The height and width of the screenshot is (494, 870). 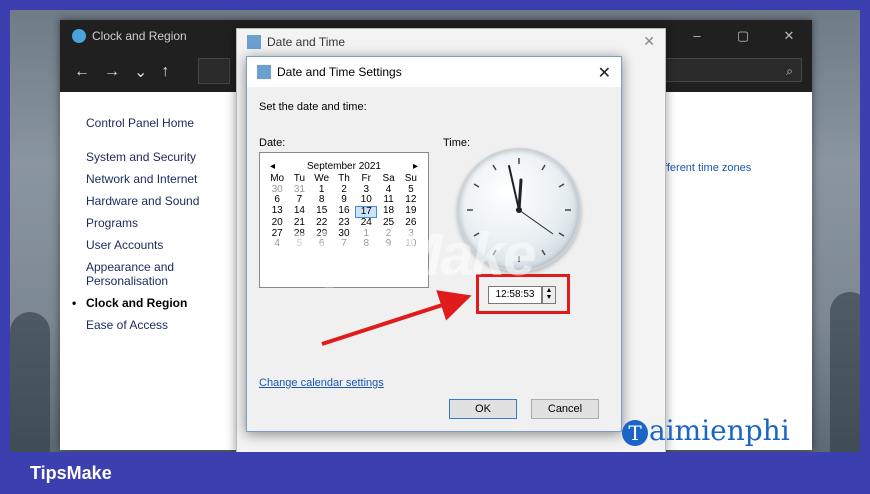 I want to click on watermark: TipsMake, so click(x=407, y=254).